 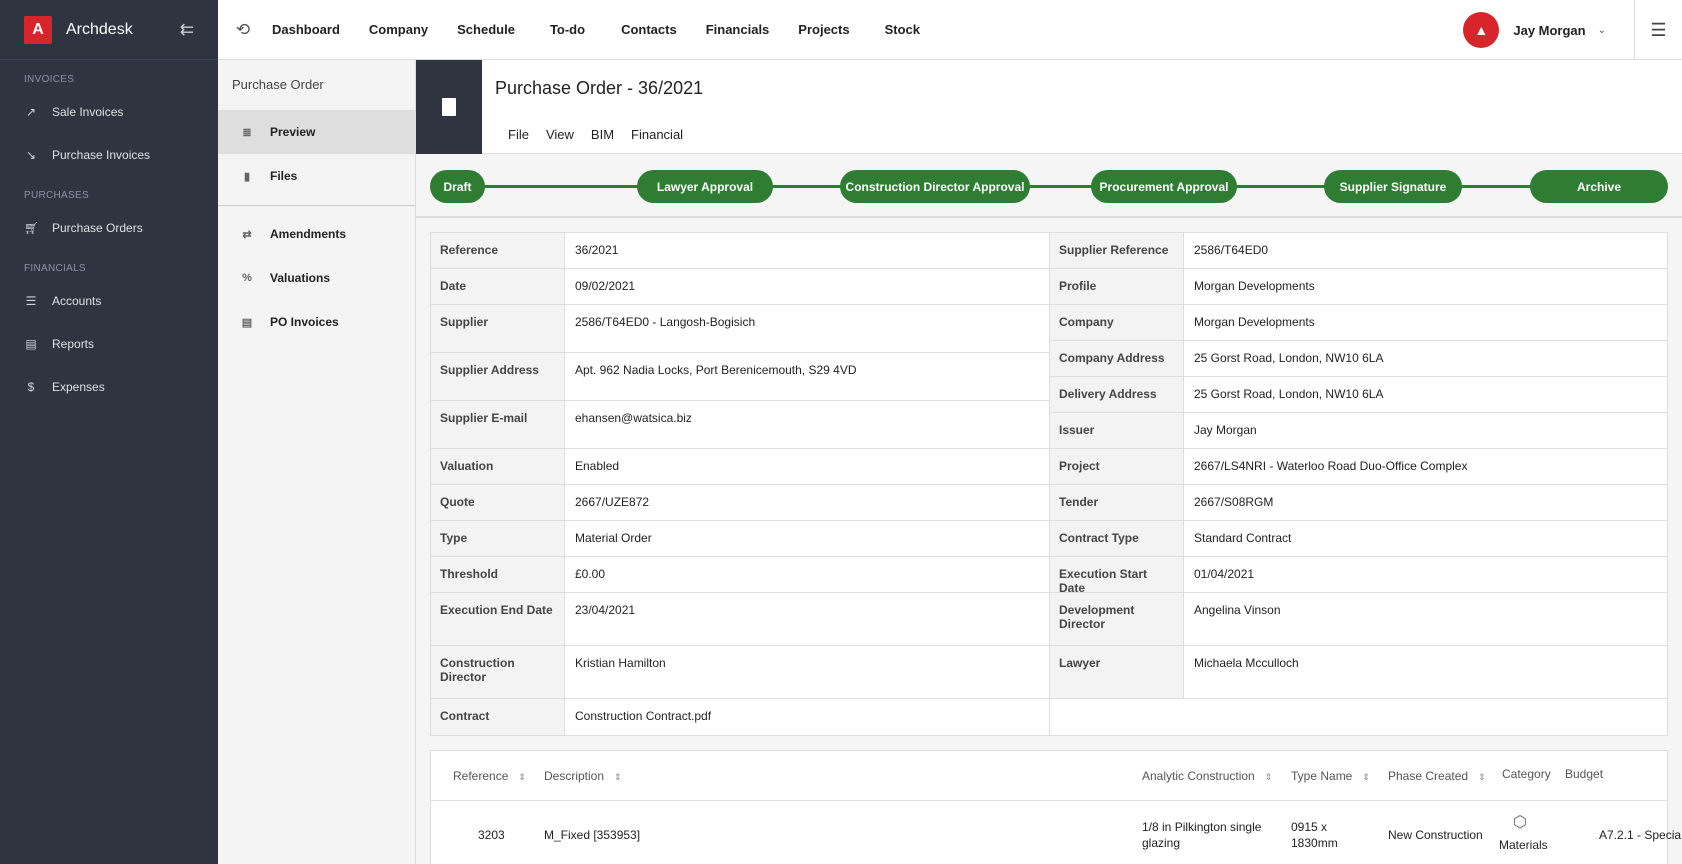 I want to click on detail-label: Supplier E-mail, so click(x=498, y=424).